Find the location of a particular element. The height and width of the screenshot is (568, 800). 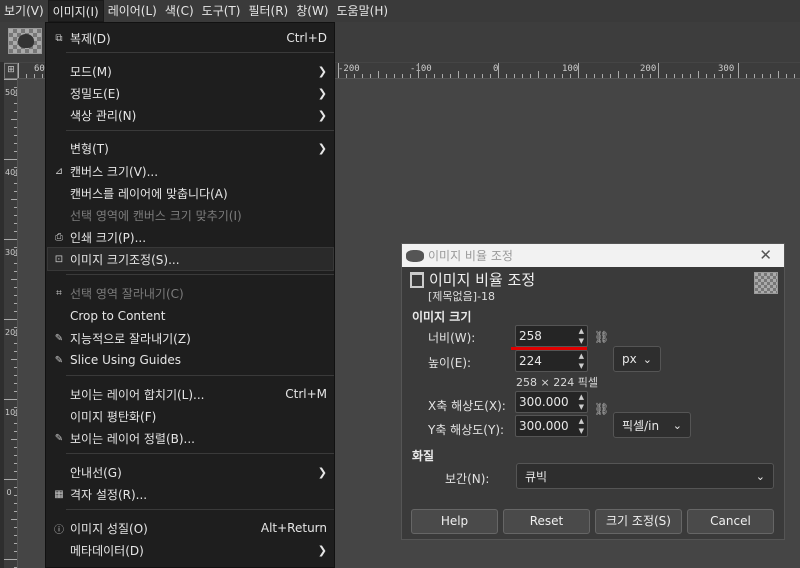

menu-windows: 창(W) is located at coordinates (312, 11).